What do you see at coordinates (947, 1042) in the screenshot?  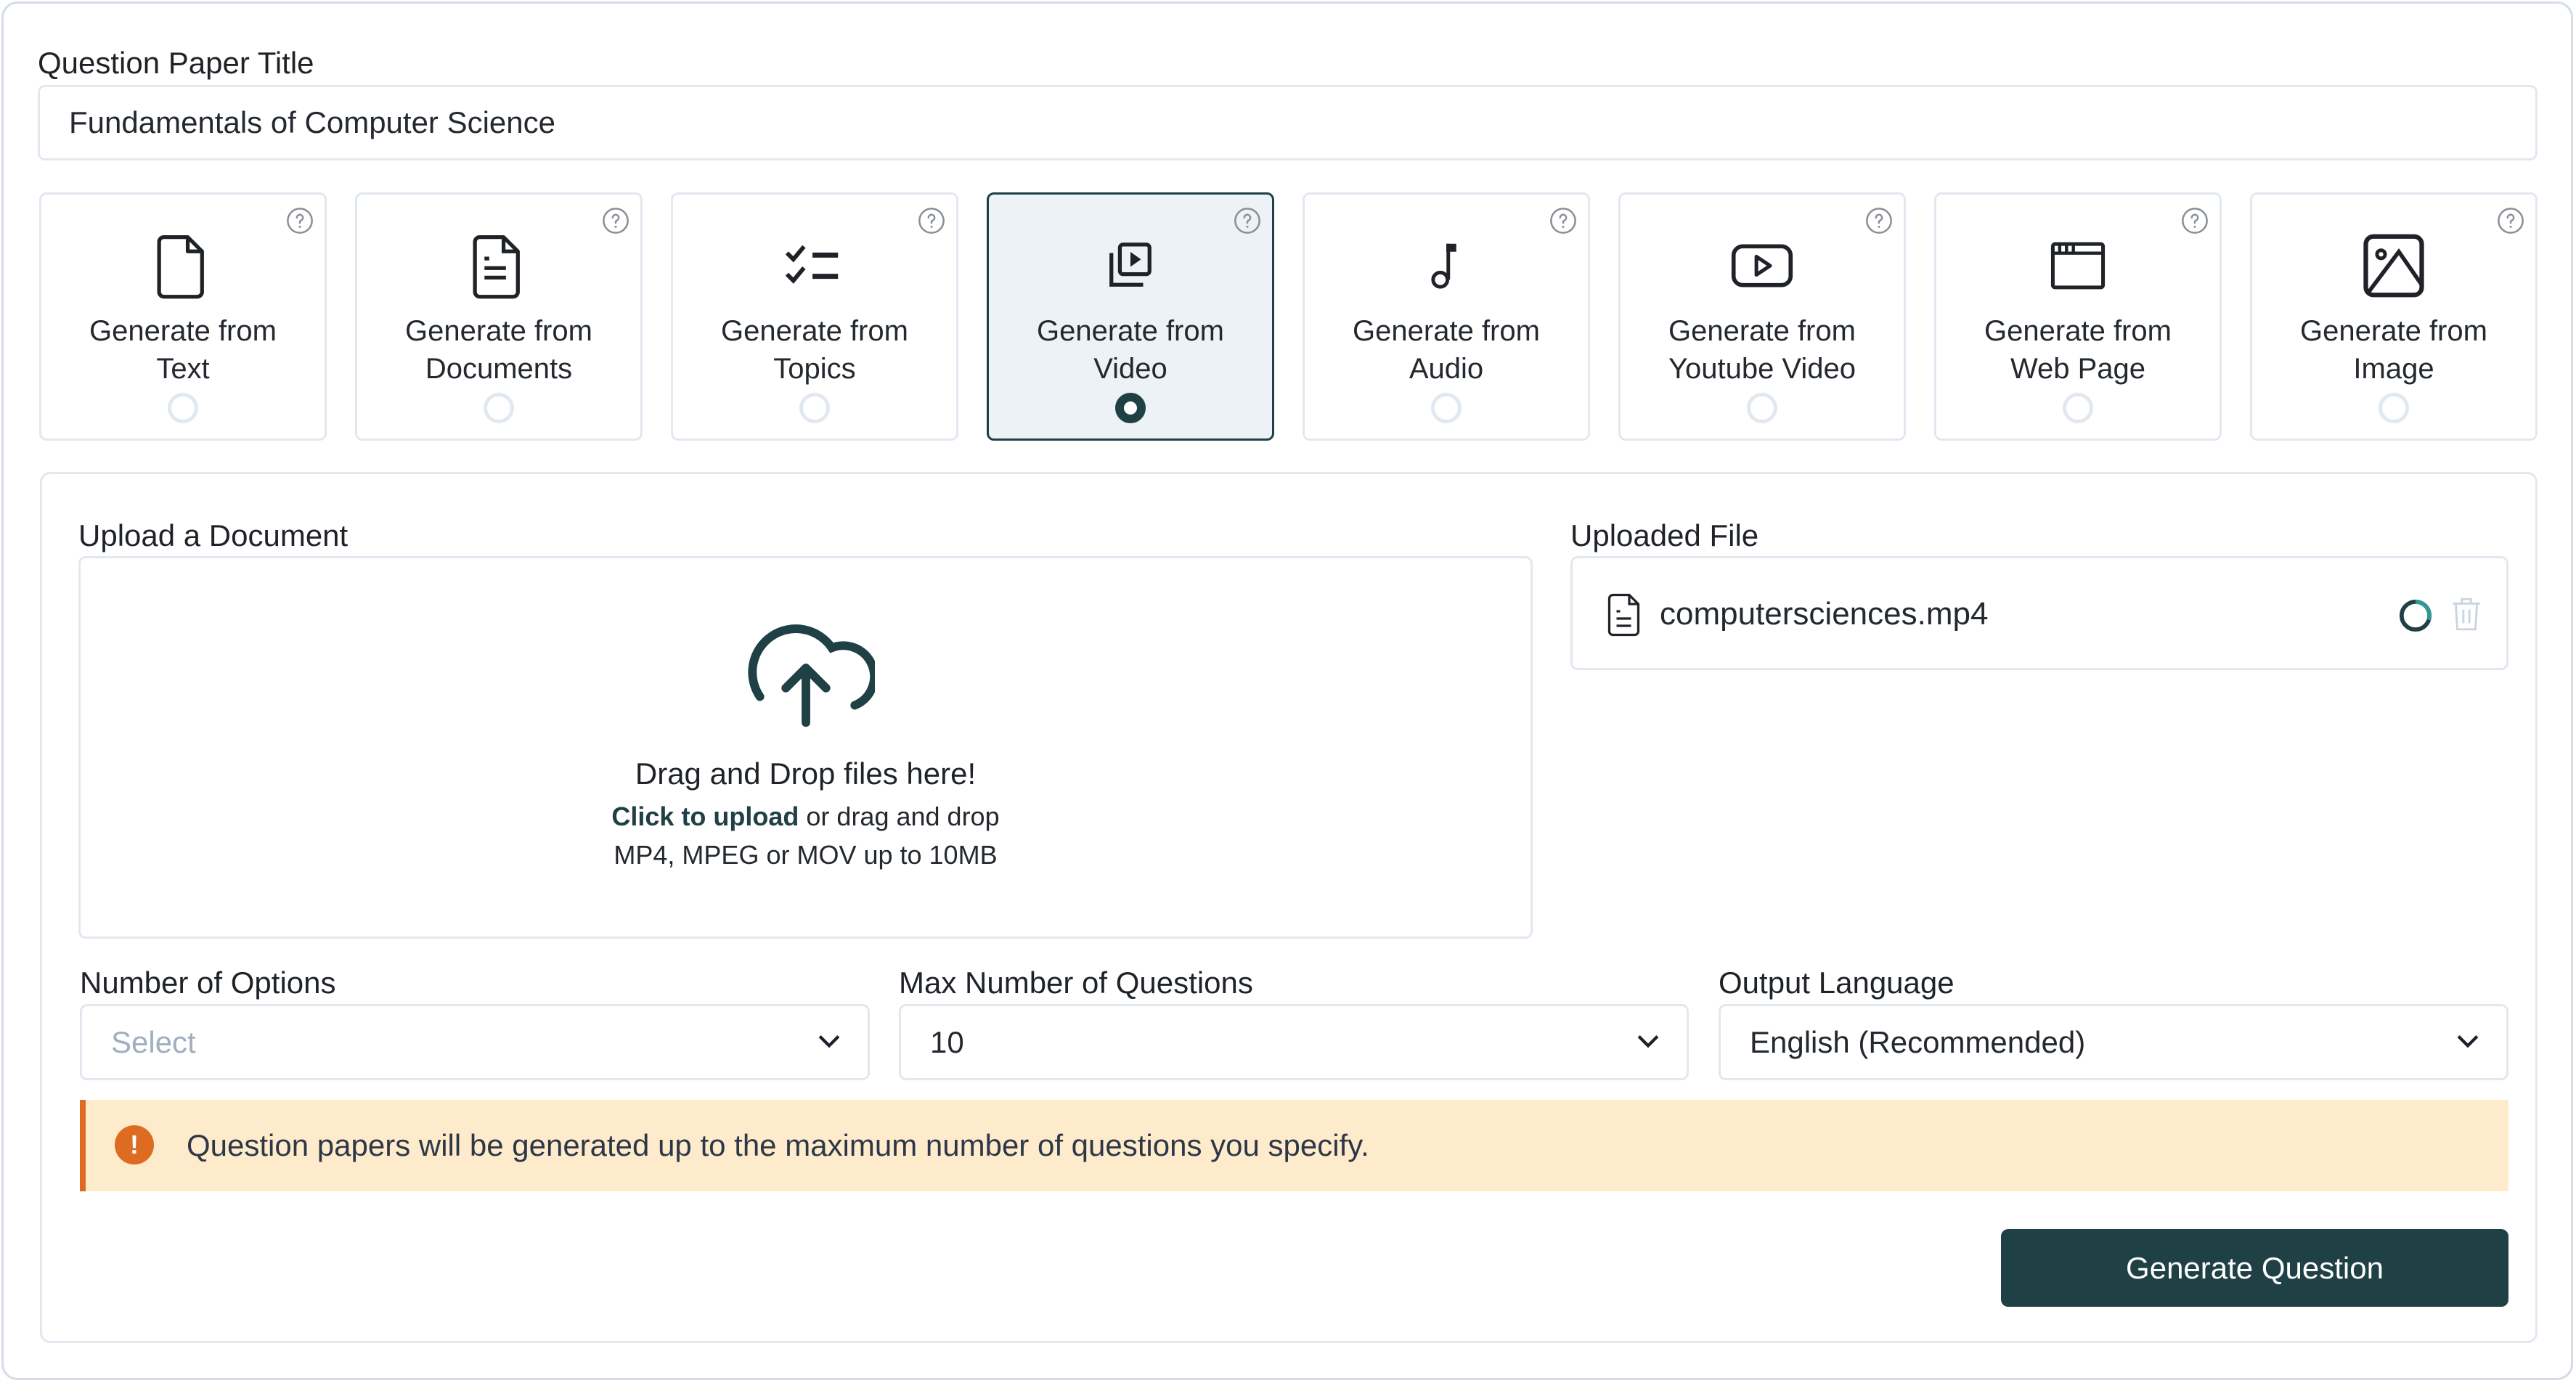 I see `select-value: 10` at bounding box center [947, 1042].